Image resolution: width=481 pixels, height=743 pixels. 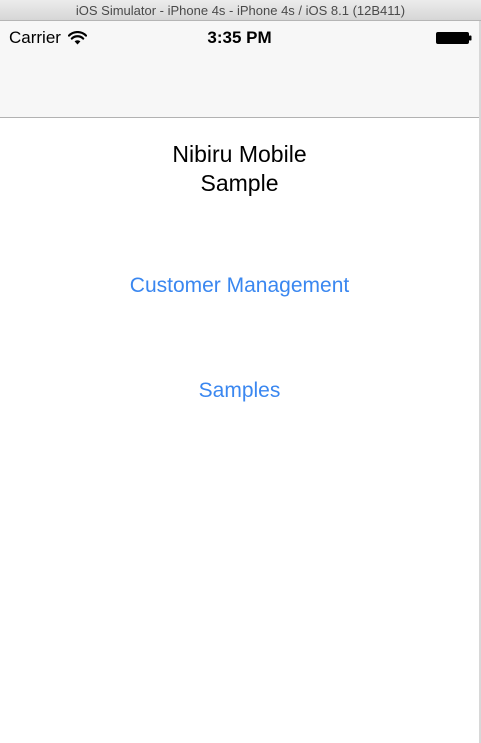 What do you see at coordinates (239, 154) in the screenshot?
I see `page-title-line-1: Nibiru Mobile` at bounding box center [239, 154].